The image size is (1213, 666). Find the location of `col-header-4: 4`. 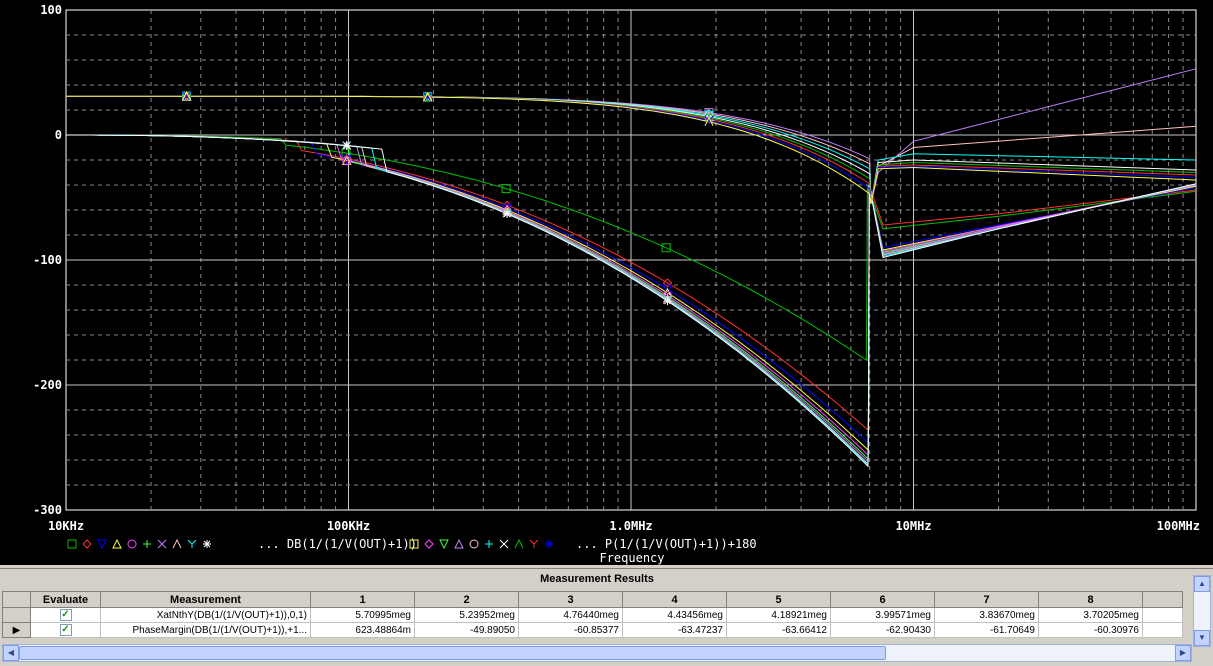

col-header-4: 4 is located at coordinates (674, 599).